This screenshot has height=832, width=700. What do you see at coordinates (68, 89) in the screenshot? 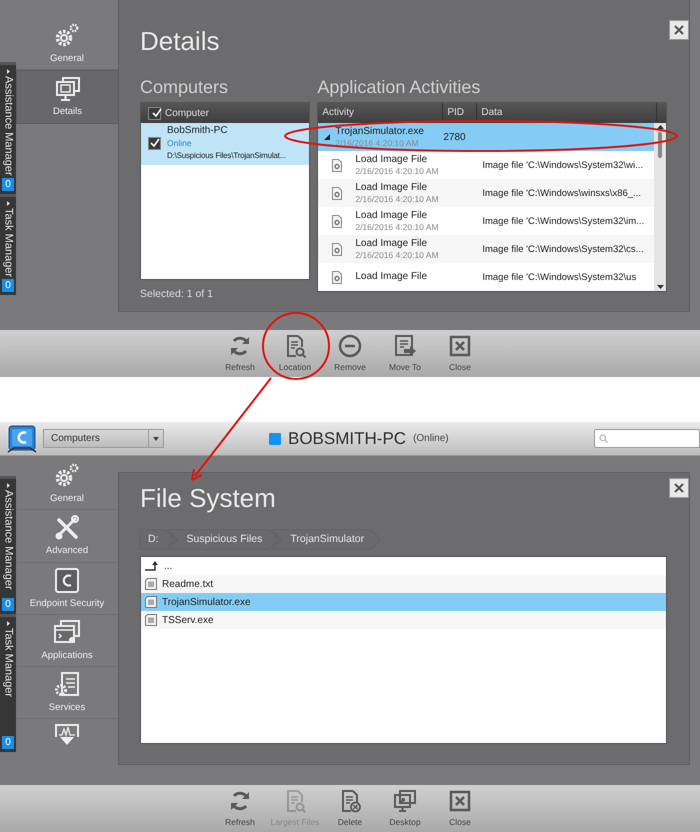
I see `monitor-icon` at bounding box center [68, 89].